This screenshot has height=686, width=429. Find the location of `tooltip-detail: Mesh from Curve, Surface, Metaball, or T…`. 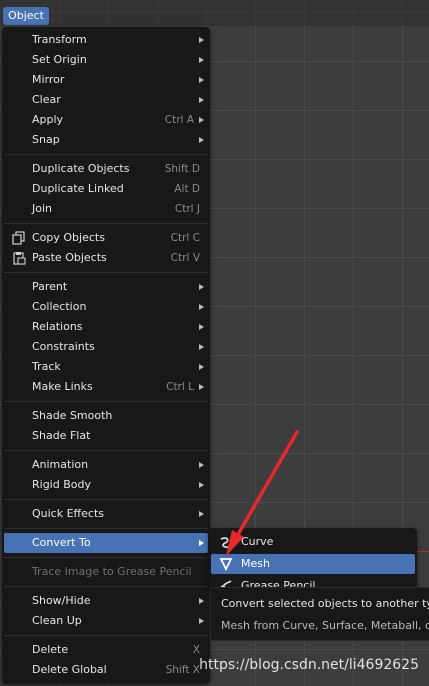

tooltip-detail: Mesh from Curve, Surface, Metaball, or T… is located at coordinates (325, 625).